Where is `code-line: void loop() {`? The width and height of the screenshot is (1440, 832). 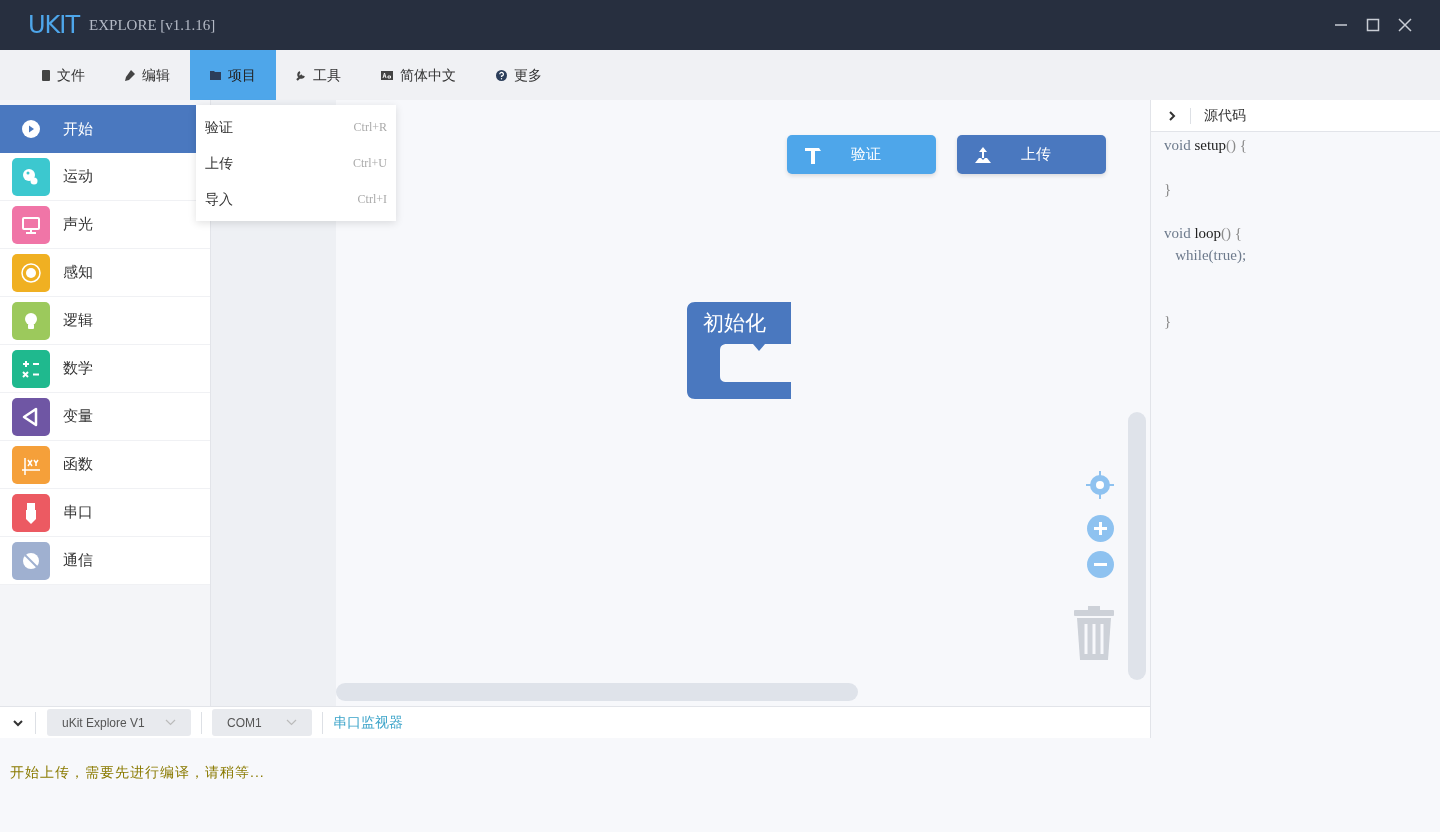
code-line: void loop() { is located at coordinates (1204, 233).